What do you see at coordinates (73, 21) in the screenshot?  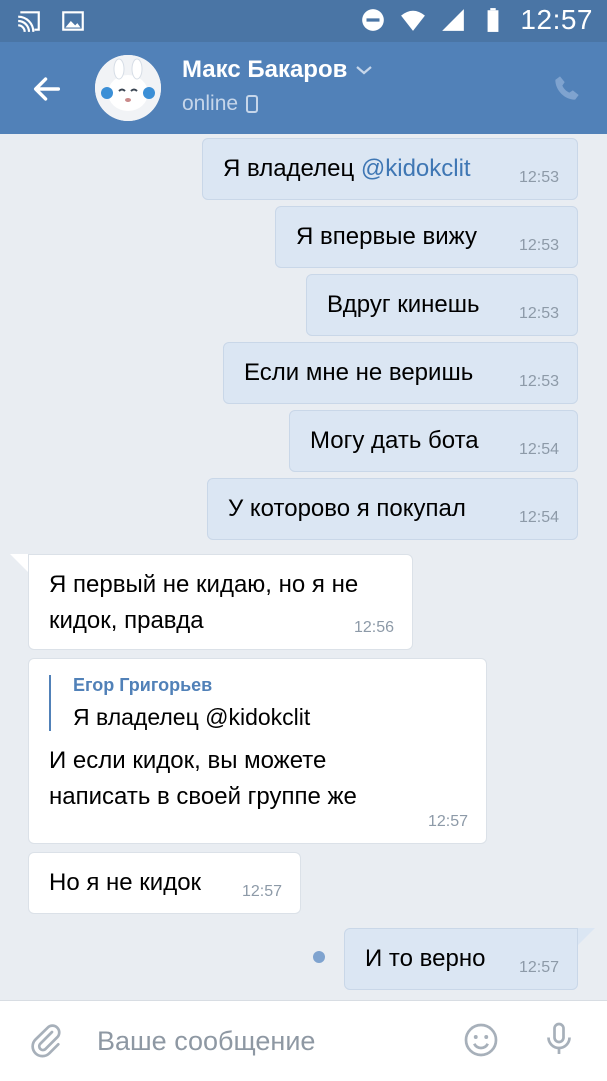 I see `image-notification-icon` at bounding box center [73, 21].